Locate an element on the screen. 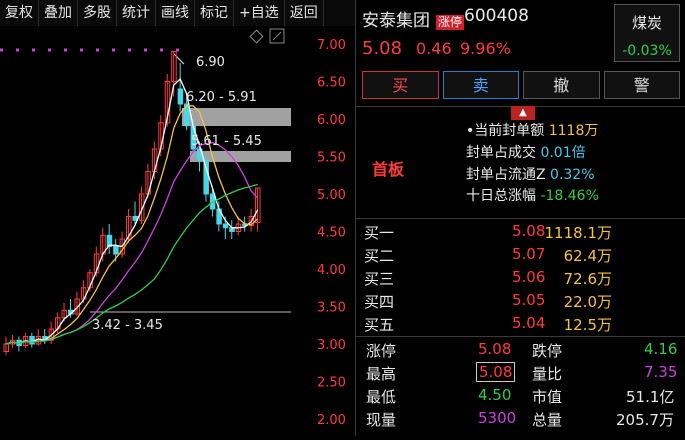 The image size is (685, 440). seal-amount-row: •当前封单额 1118万 is located at coordinates (532, 131).